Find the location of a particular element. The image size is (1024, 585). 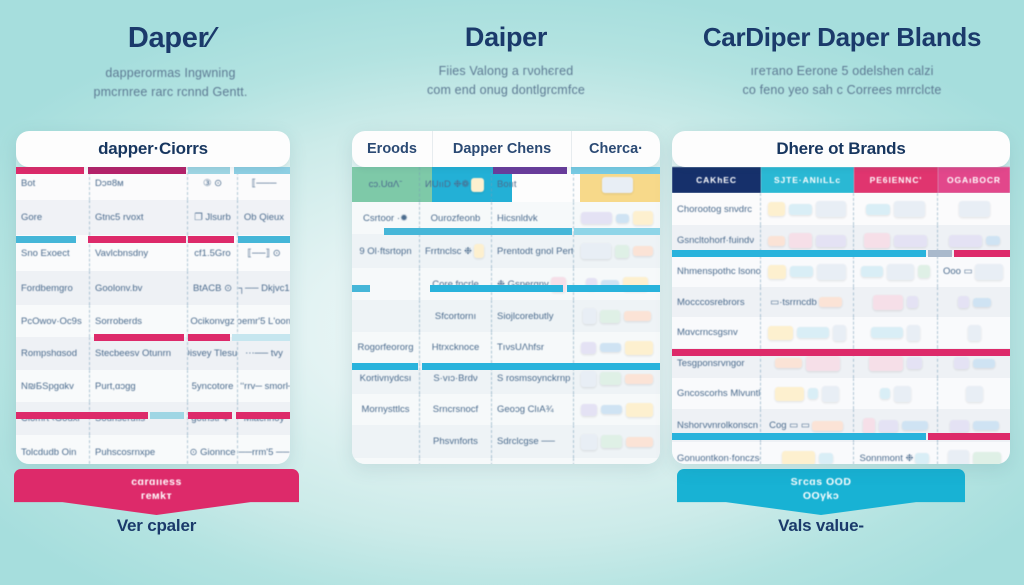

table-cell: Fordbemgro is located at coordinates (53, 288).